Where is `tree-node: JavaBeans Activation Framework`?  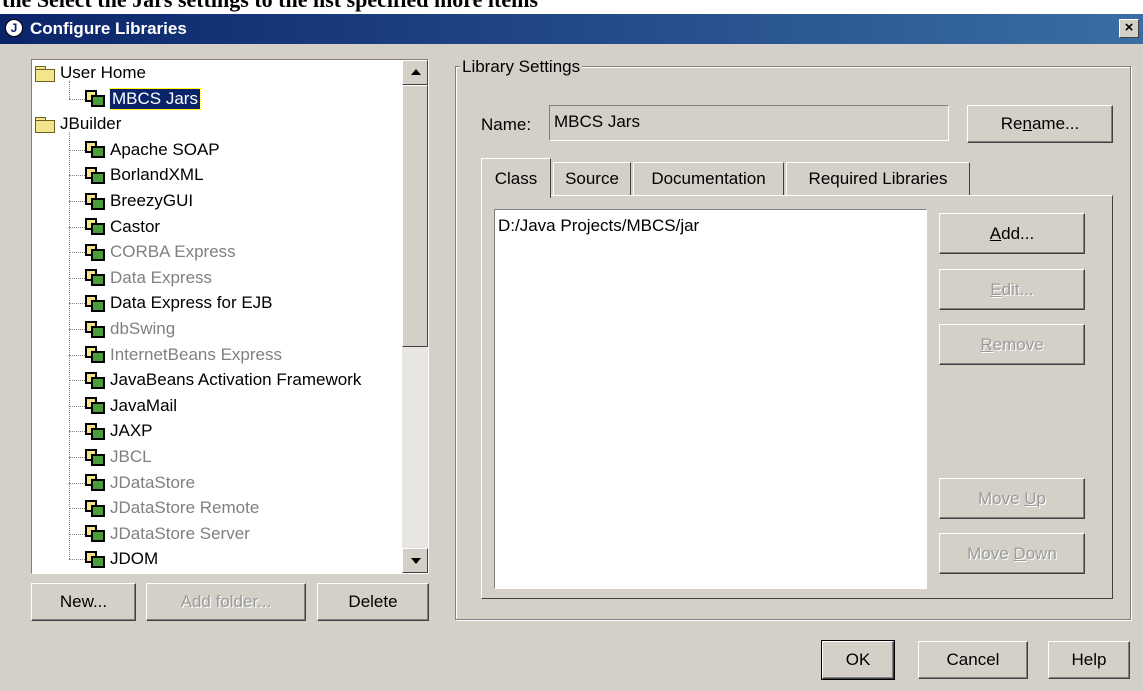
tree-node: JavaBeans Activation Framework is located at coordinates (223, 380).